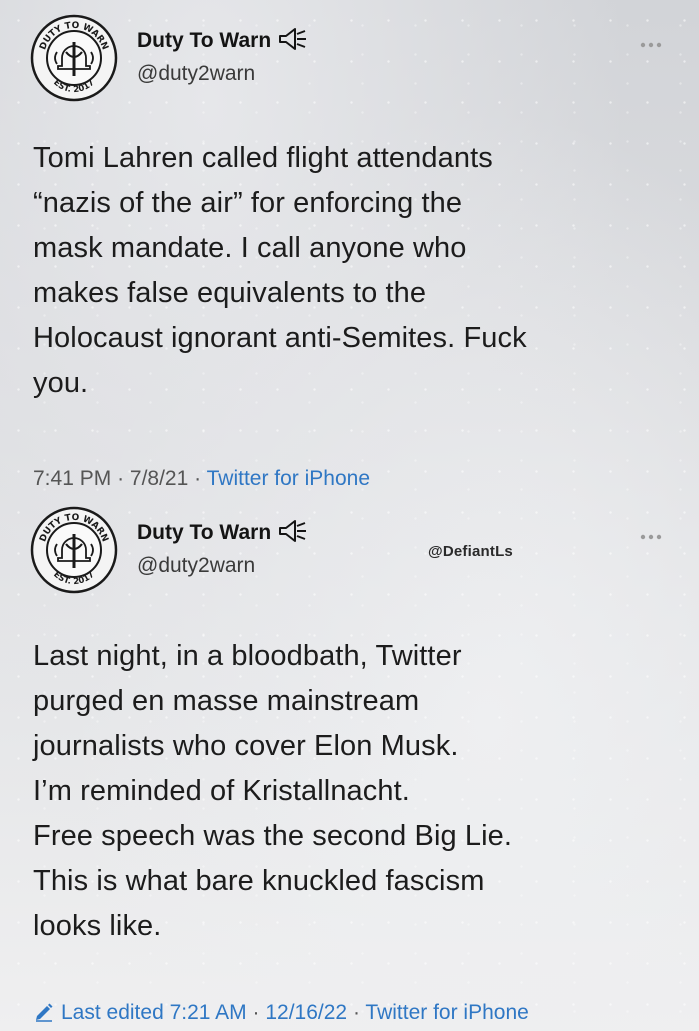 This screenshot has height=1031, width=699. Describe the element at coordinates (280, 338) in the screenshot. I see `tweet-text-line: Holocaust ignorant anti-Semites. Fuck` at that location.